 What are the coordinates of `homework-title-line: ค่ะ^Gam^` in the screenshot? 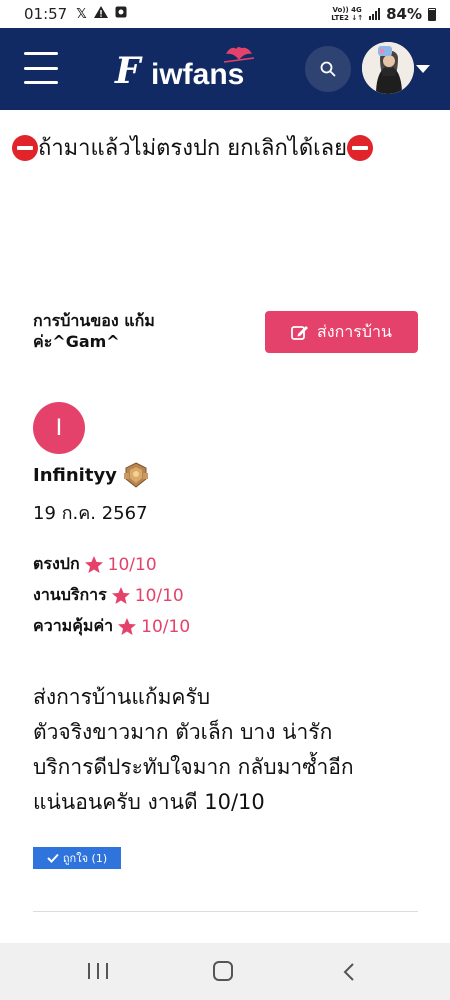 It's located at (76, 341).